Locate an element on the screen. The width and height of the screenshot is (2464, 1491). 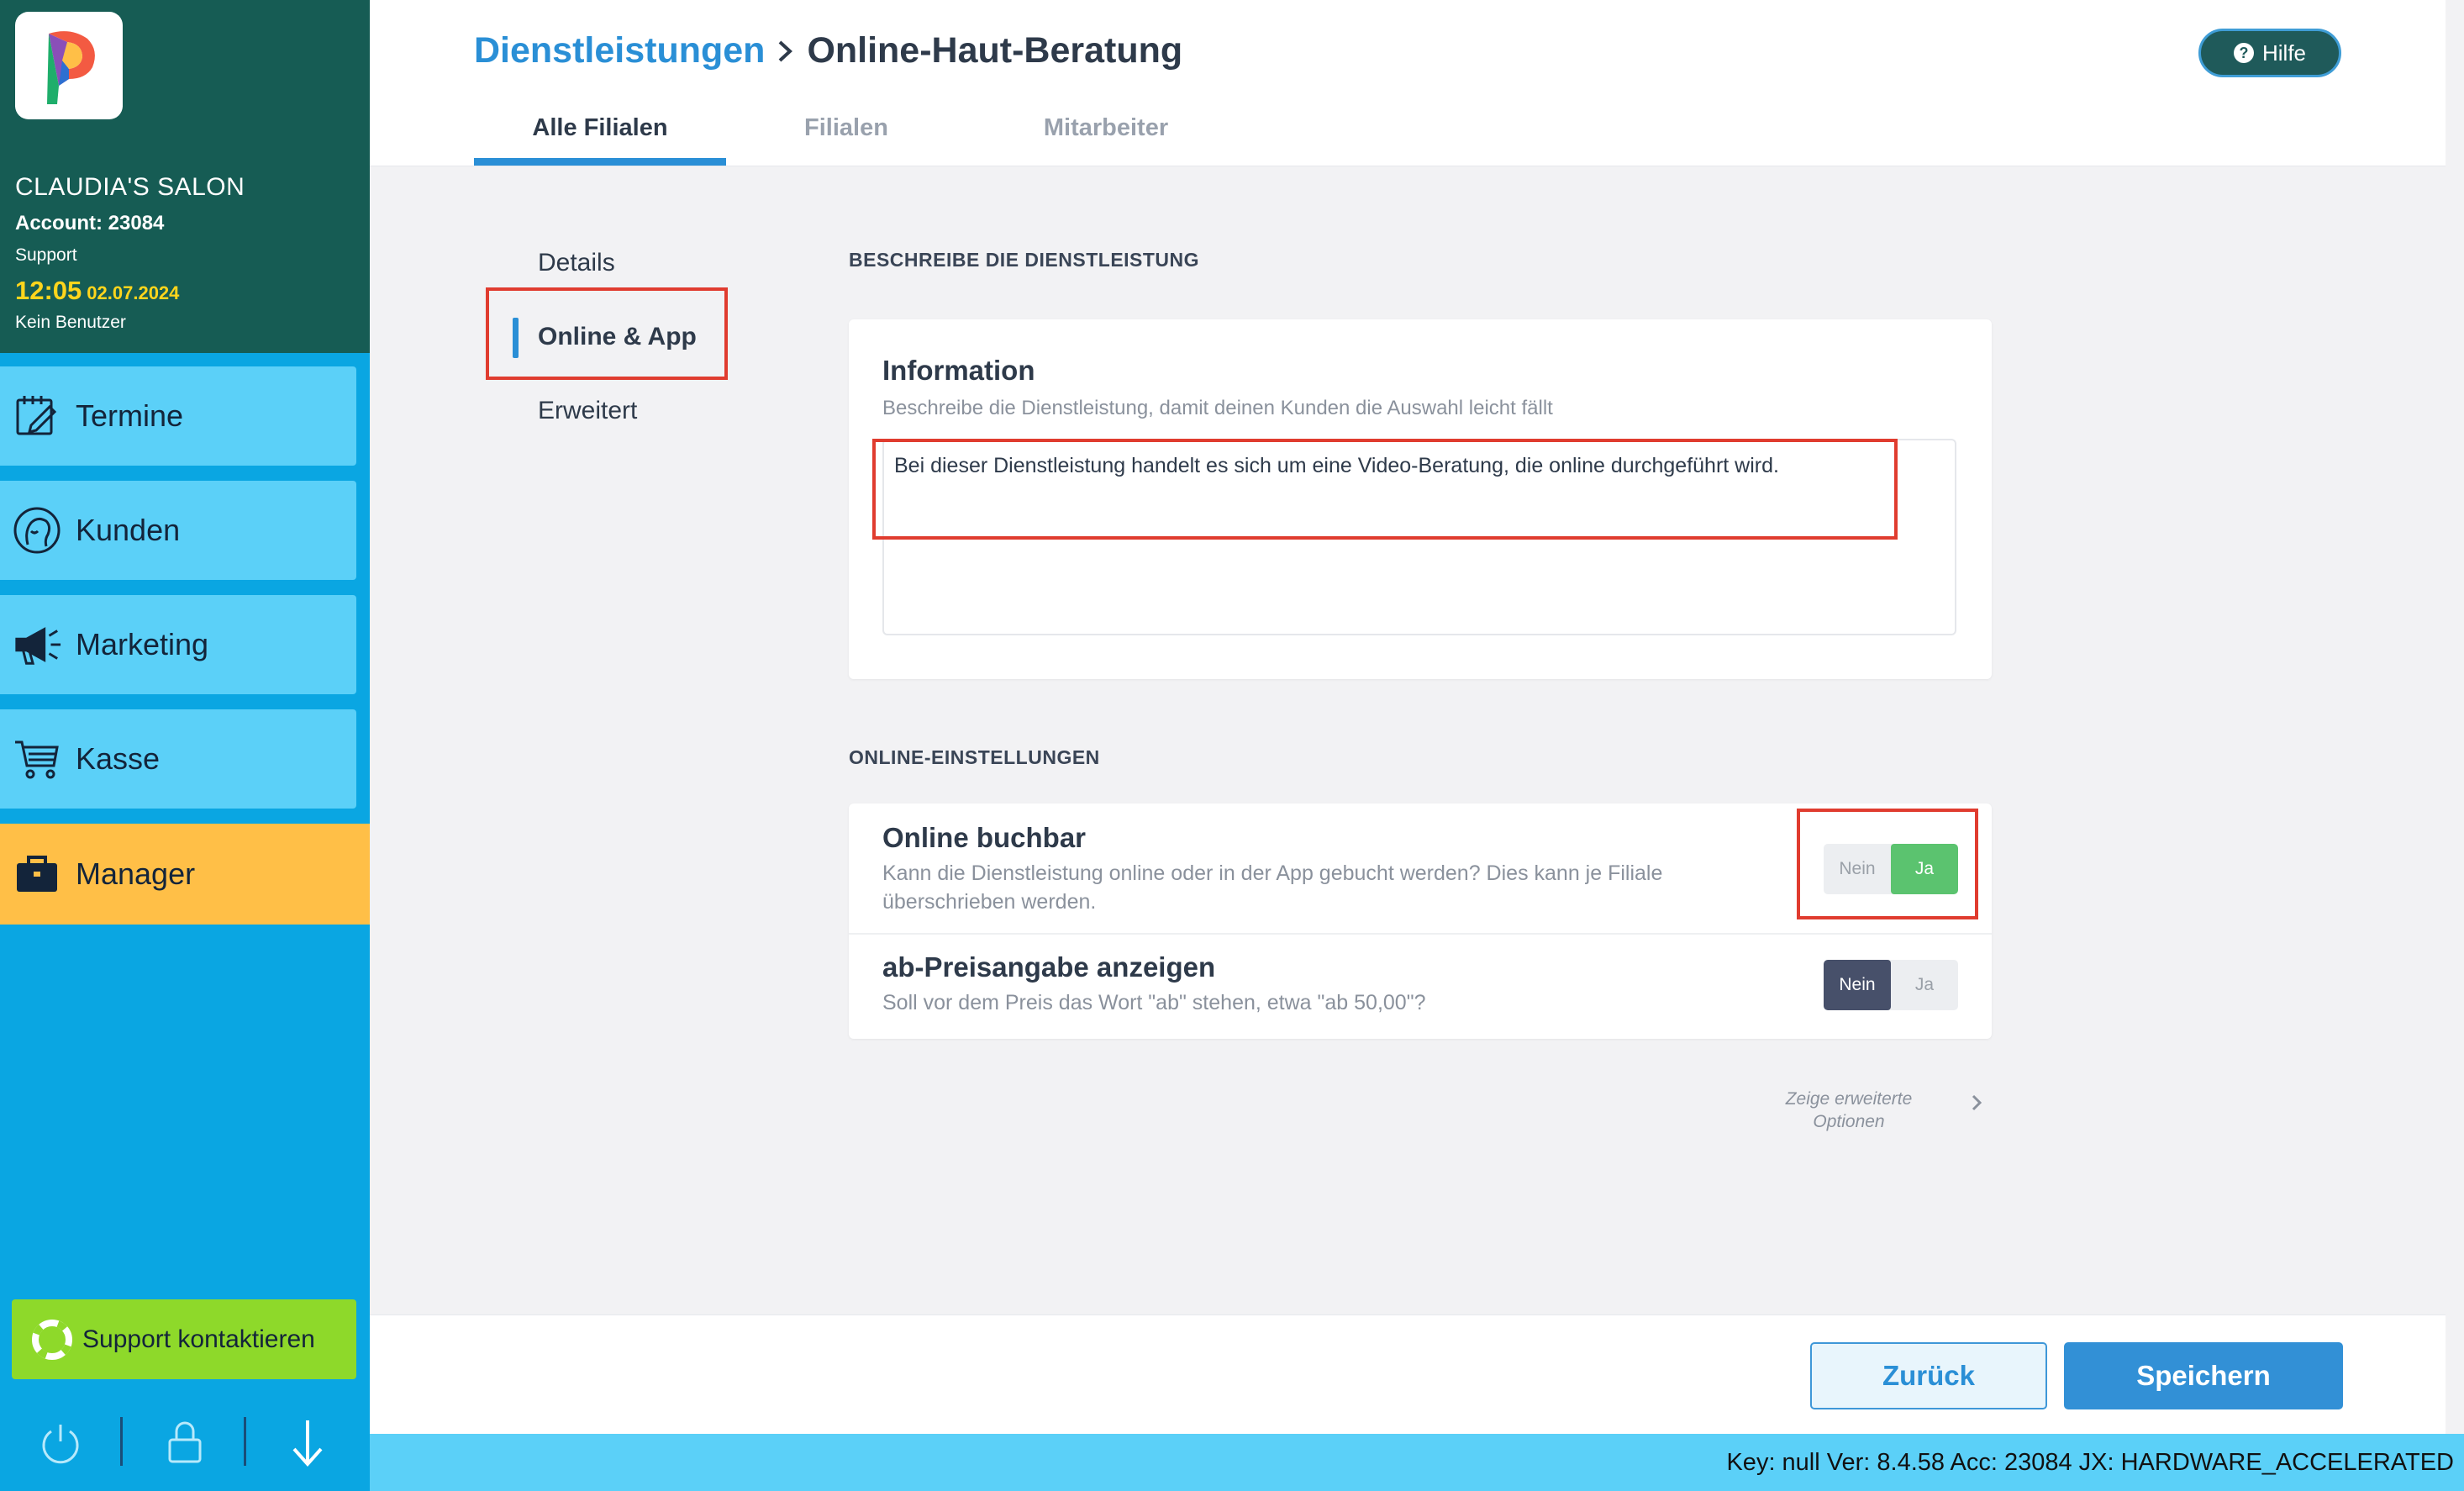
nav-kasse: Kasse is located at coordinates (178, 759).